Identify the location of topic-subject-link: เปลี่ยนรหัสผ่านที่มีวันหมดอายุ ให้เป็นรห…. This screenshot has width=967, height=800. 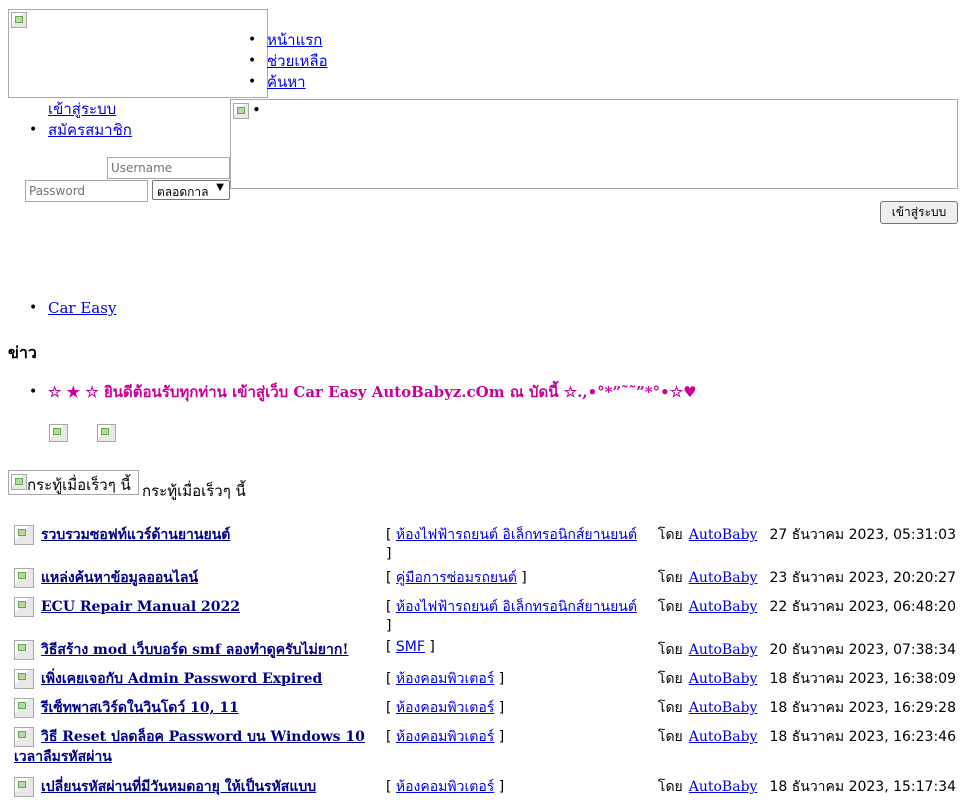
(178, 787).